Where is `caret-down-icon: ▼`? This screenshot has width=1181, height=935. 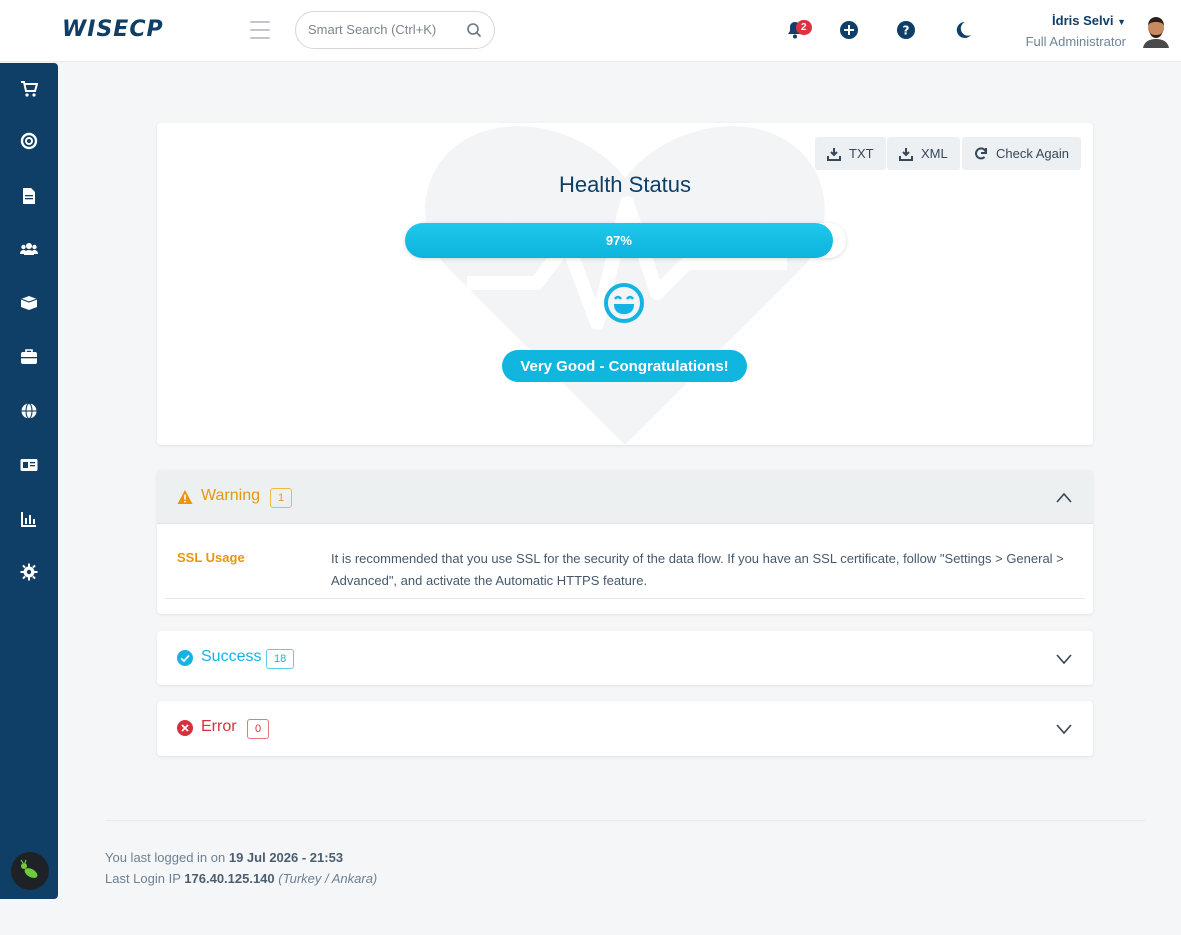
caret-down-icon: ▼ is located at coordinates (1121, 22).